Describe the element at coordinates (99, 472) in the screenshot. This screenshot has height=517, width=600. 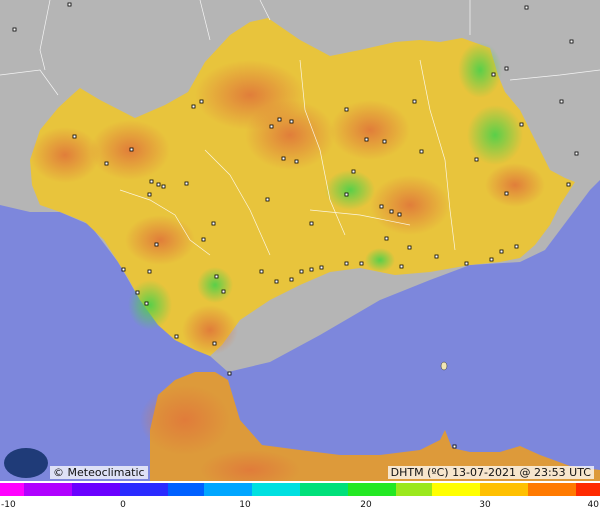
I see `credit-label: © Meteoclimatic` at that location.